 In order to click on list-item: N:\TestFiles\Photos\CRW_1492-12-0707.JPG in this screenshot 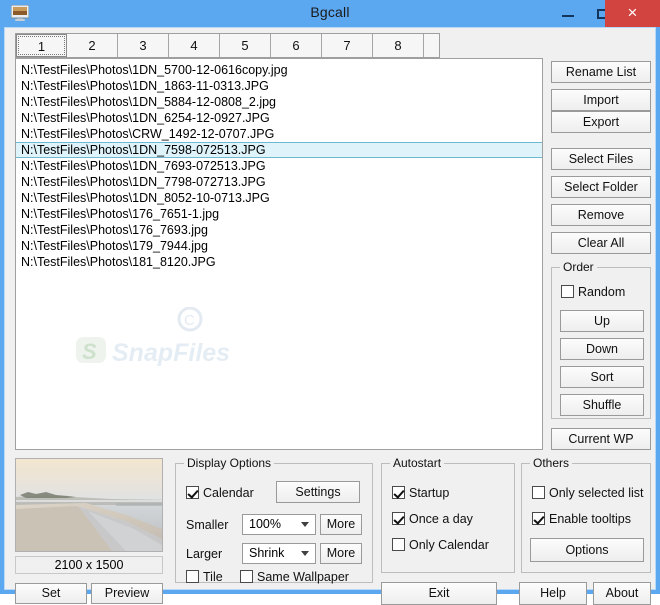, I will do `click(279, 134)`.